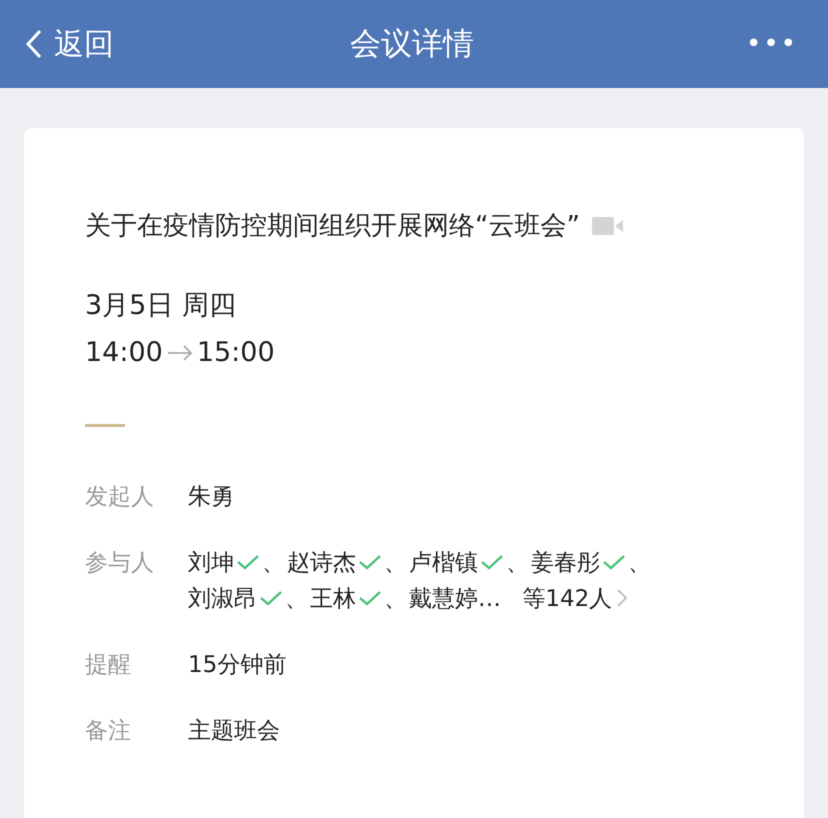 The width and height of the screenshot is (828, 818). I want to click on meeting-title: 关于在疫情防控期间组织开展网络“云班会”, so click(332, 226).